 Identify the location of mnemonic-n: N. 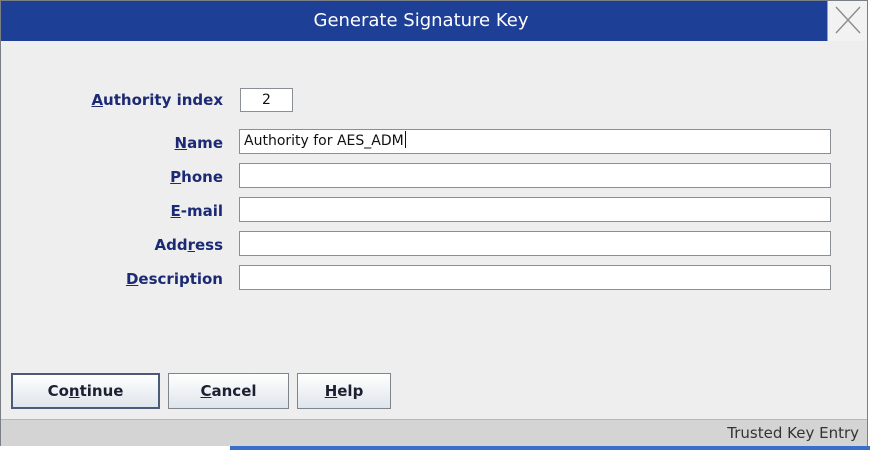
(181, 143).